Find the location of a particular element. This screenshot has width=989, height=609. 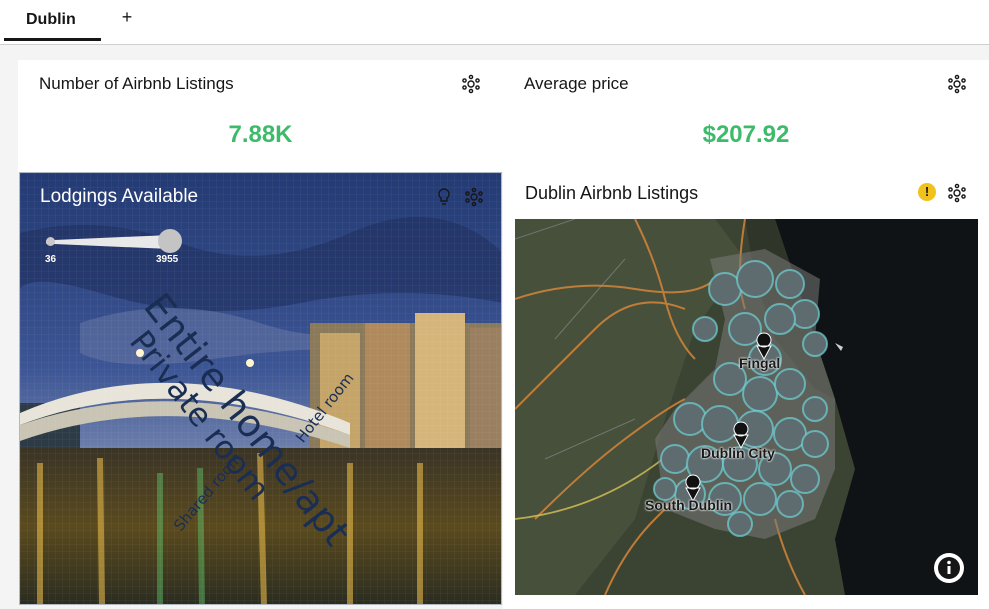

slider-track is located at coordinates (108, 242).